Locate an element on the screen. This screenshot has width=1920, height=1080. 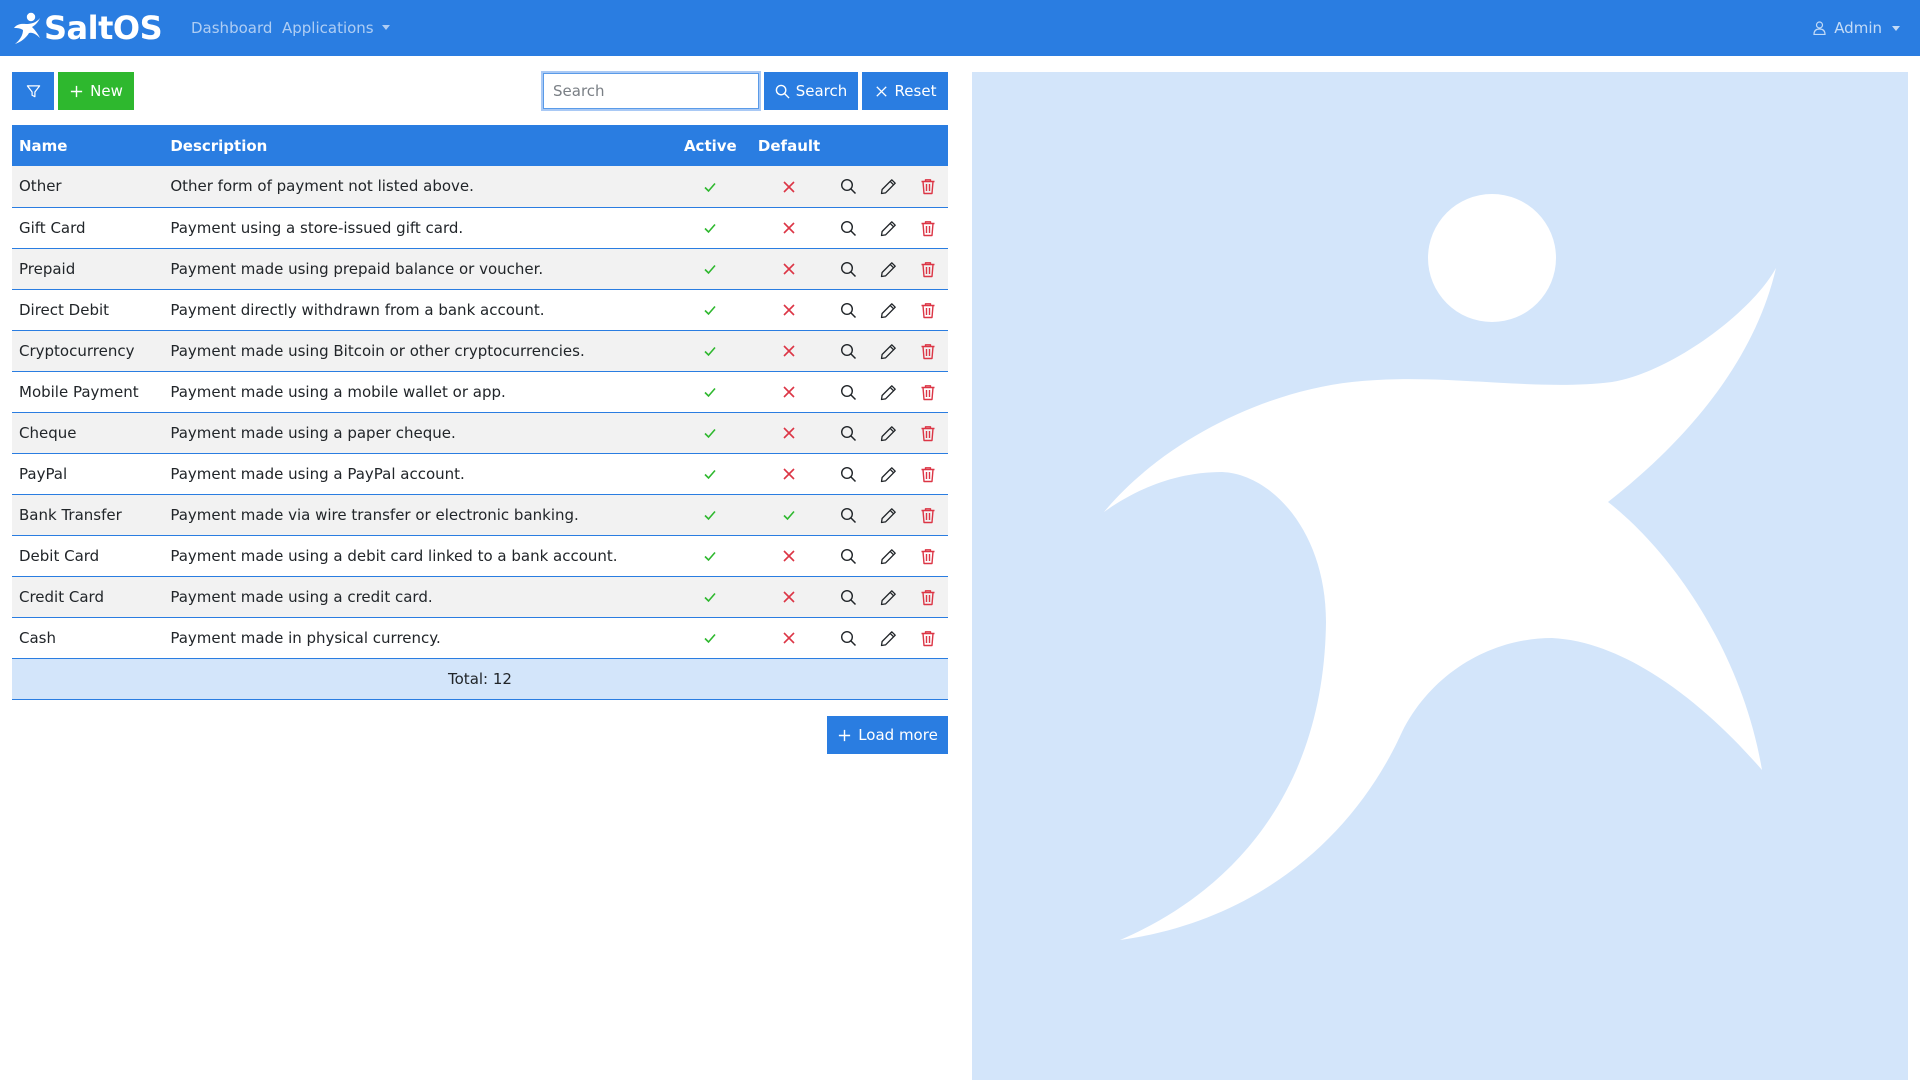
column-header-name: Name is located at coordinates (87, 145).